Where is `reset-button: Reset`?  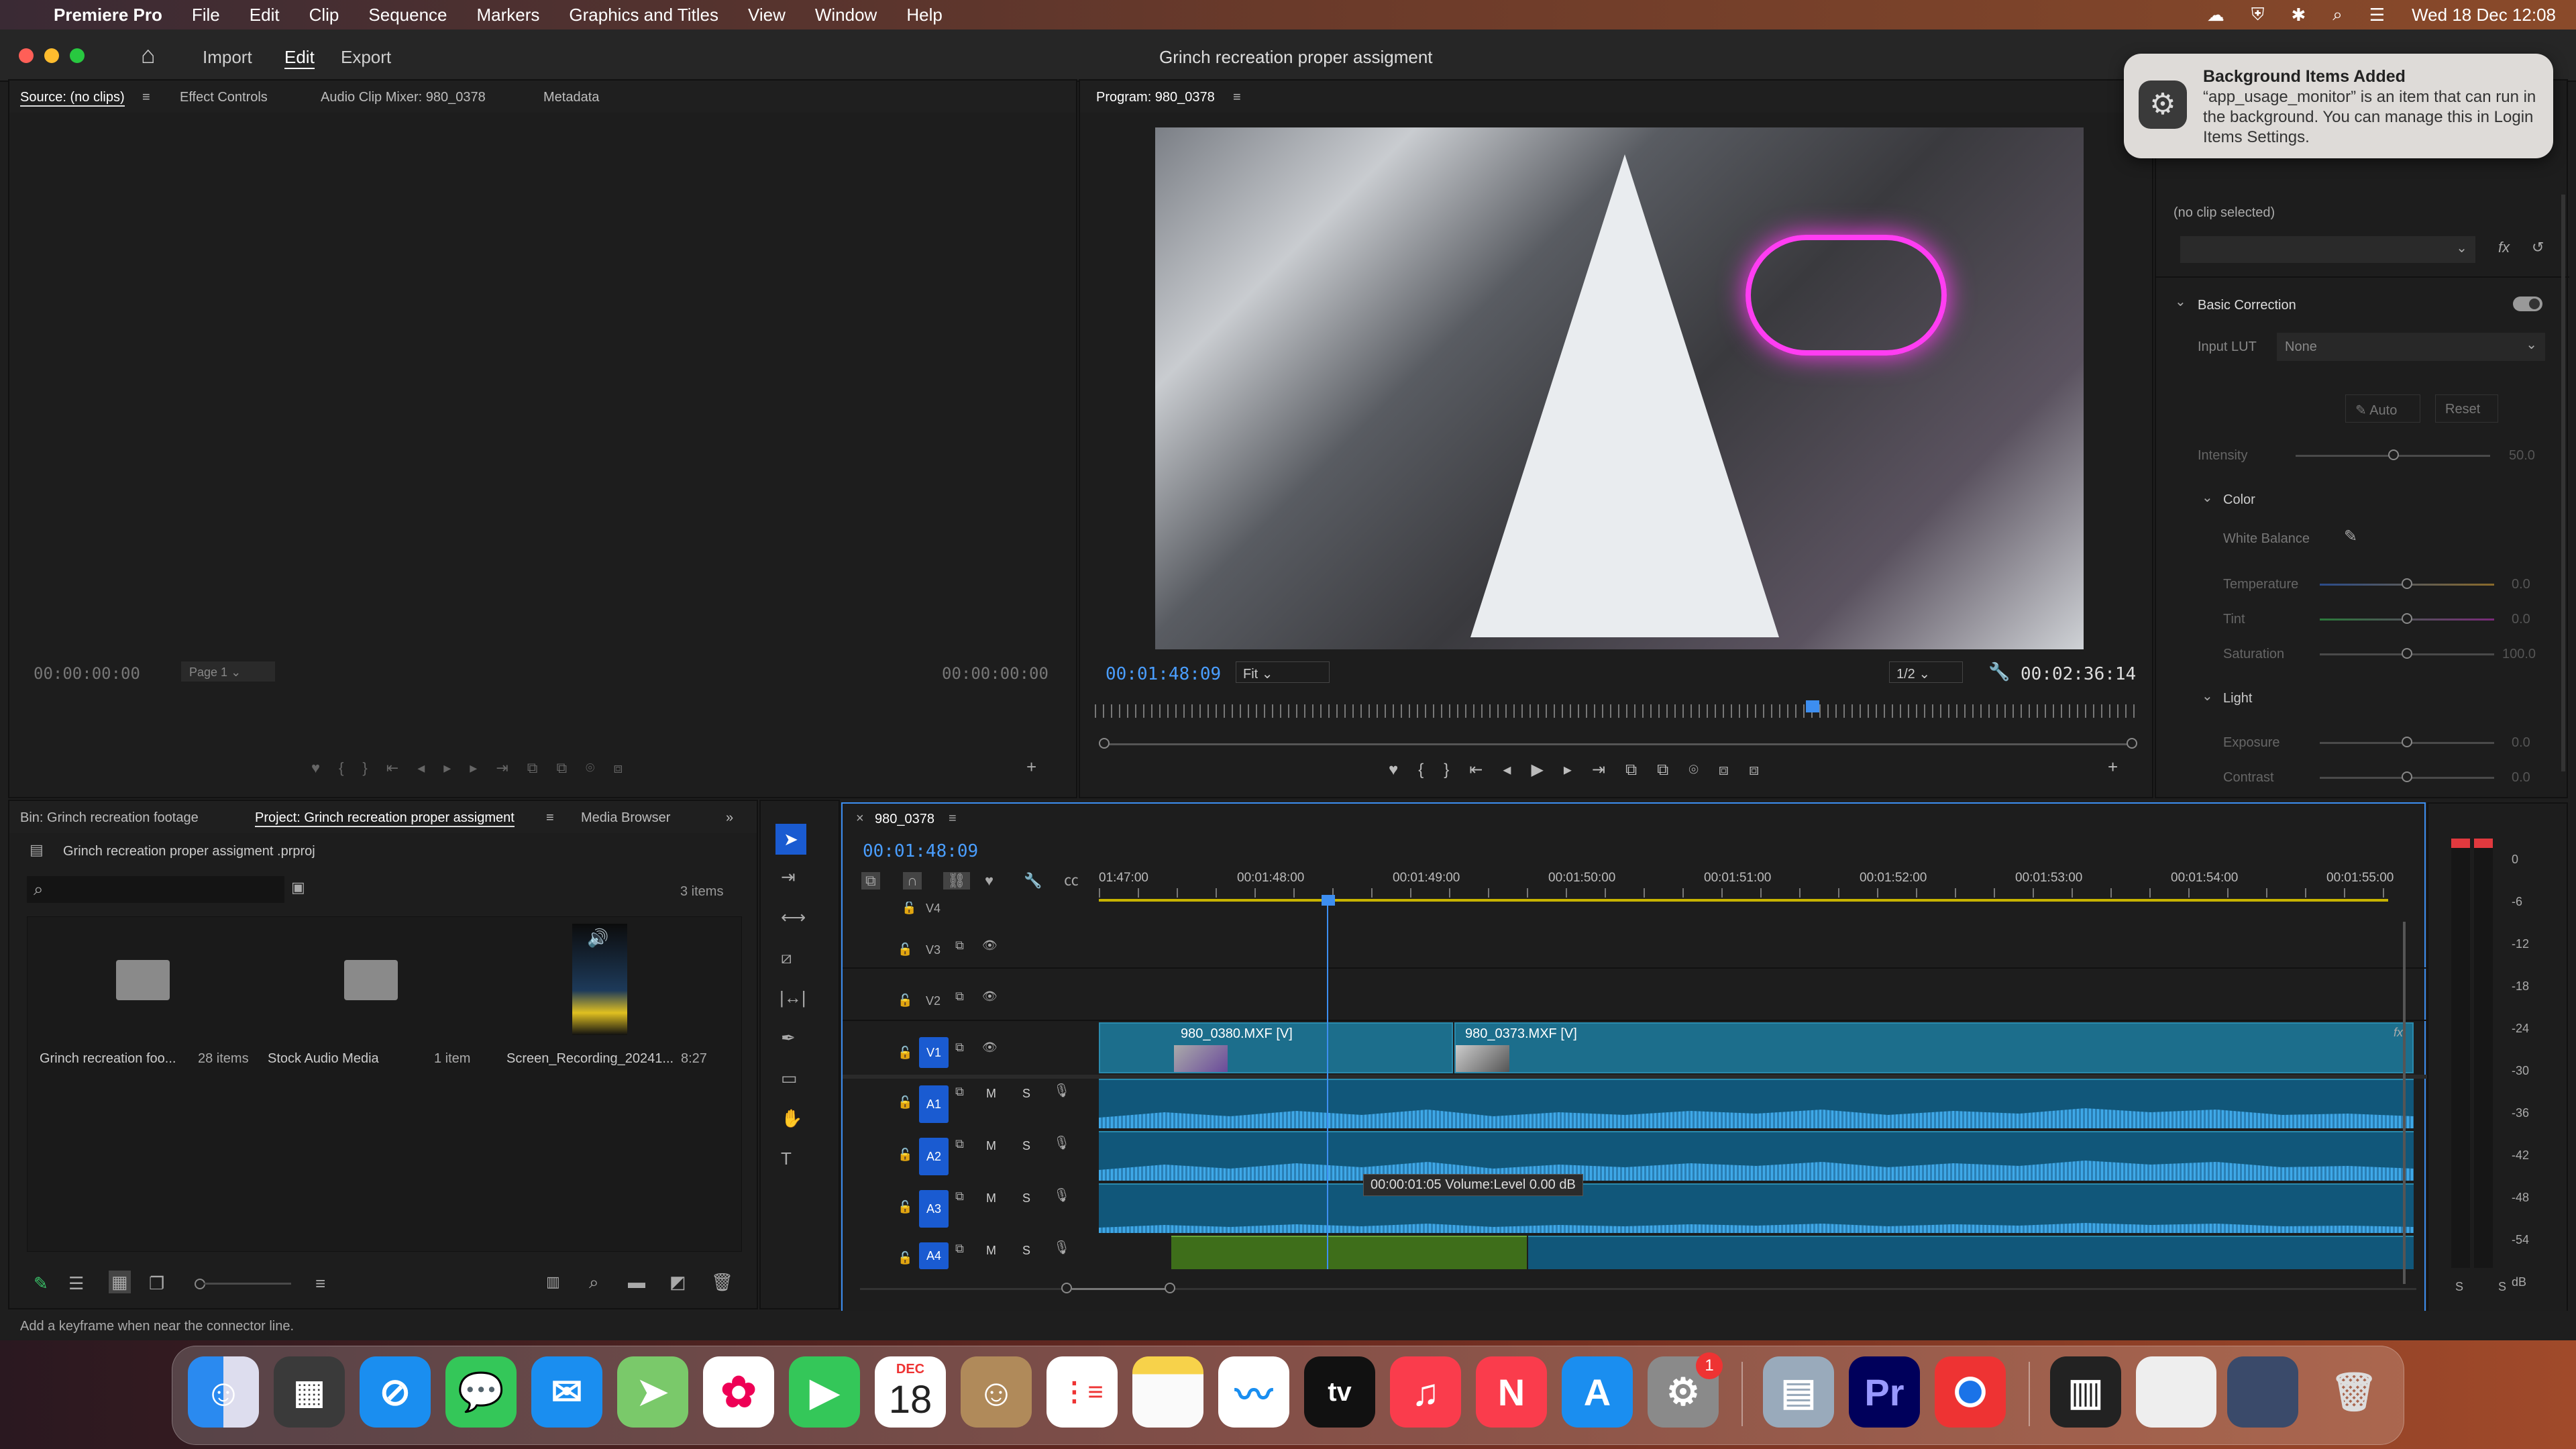 reset-button: Reset is located at coordinates (2466, 408).